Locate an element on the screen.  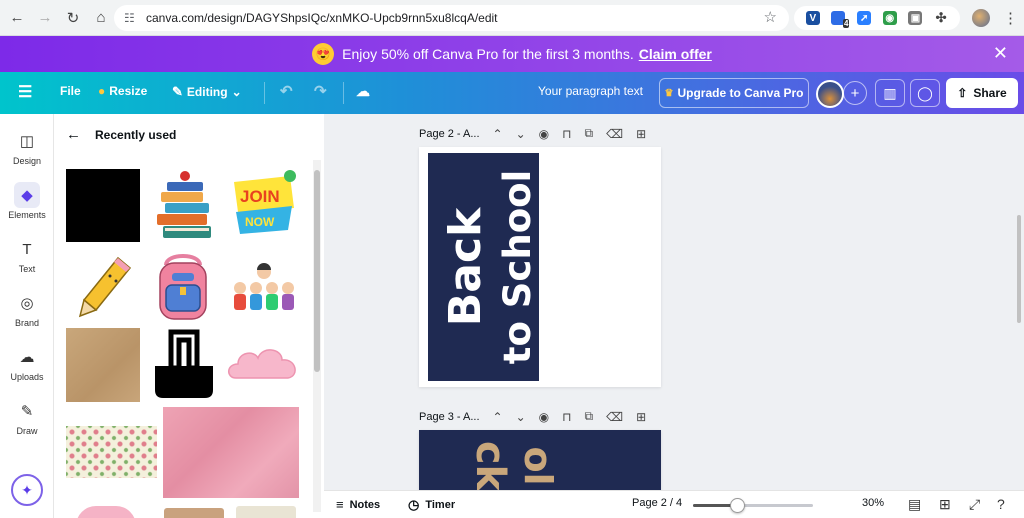
undo-icon: ↶ is located at coordinates (286, 91).